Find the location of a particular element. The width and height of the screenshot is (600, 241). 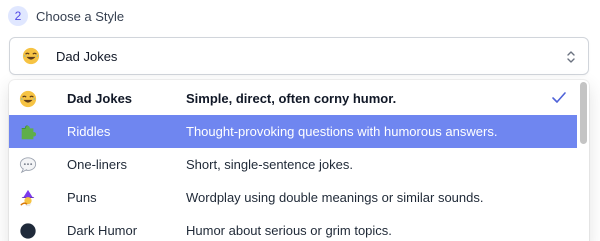

option-name: Riddles is located at coordinates (89, 131).